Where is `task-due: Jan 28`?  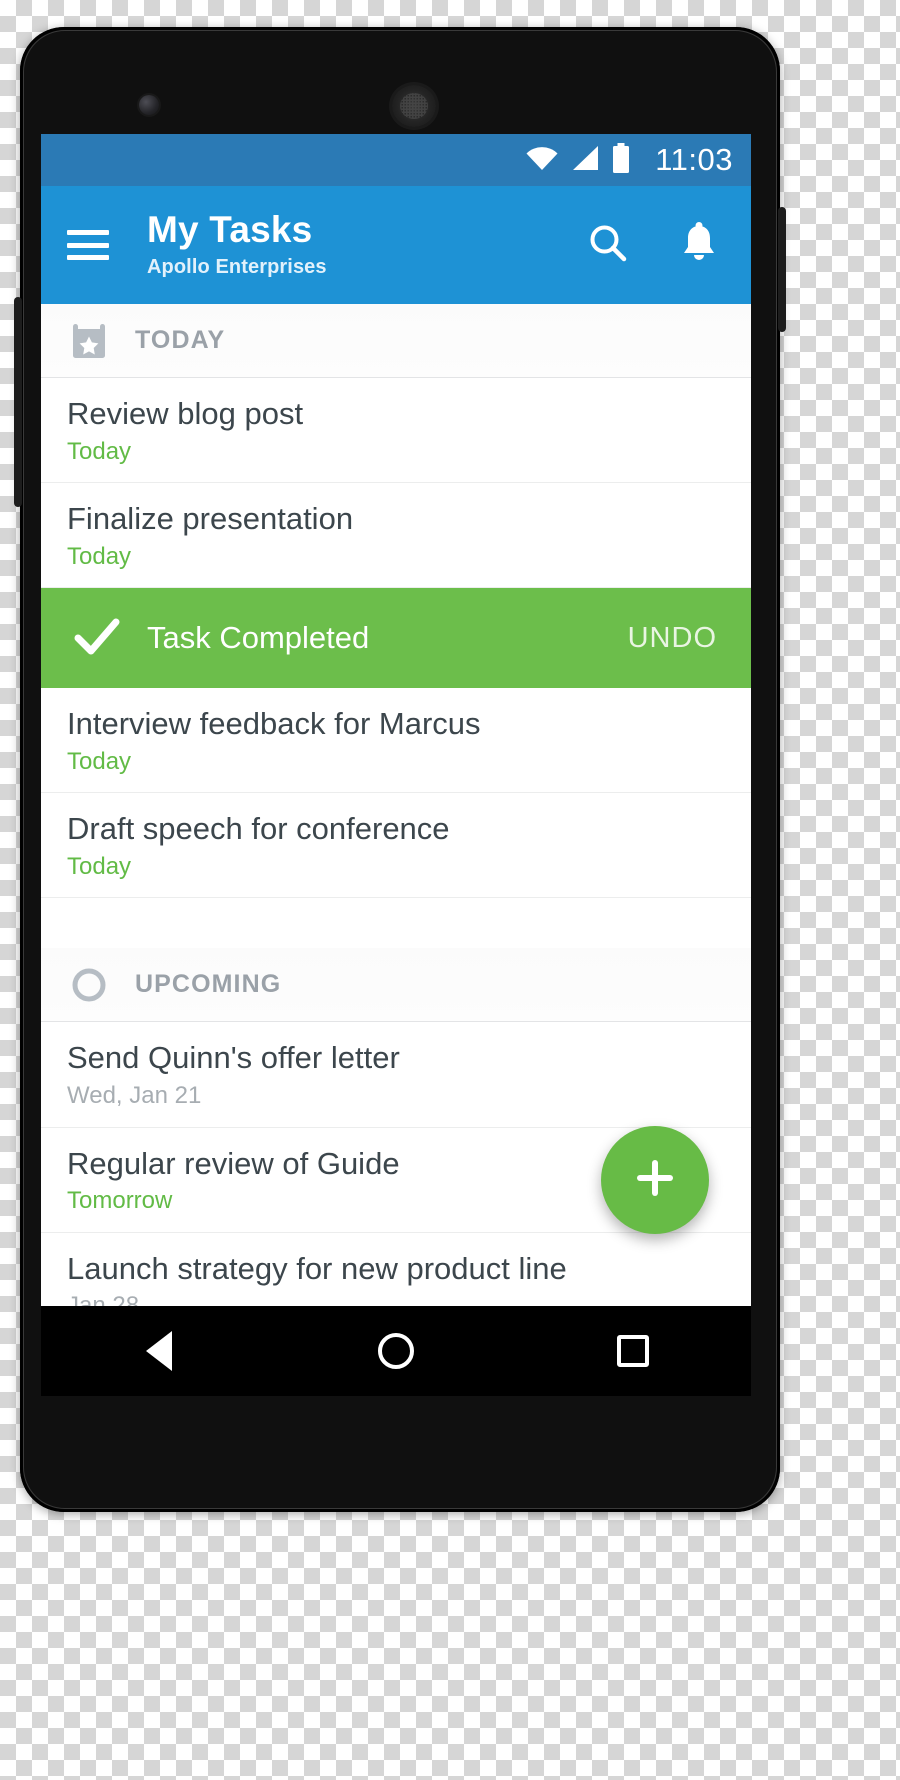
task-due: Jan 28 is located at coordinates (103, 1299).